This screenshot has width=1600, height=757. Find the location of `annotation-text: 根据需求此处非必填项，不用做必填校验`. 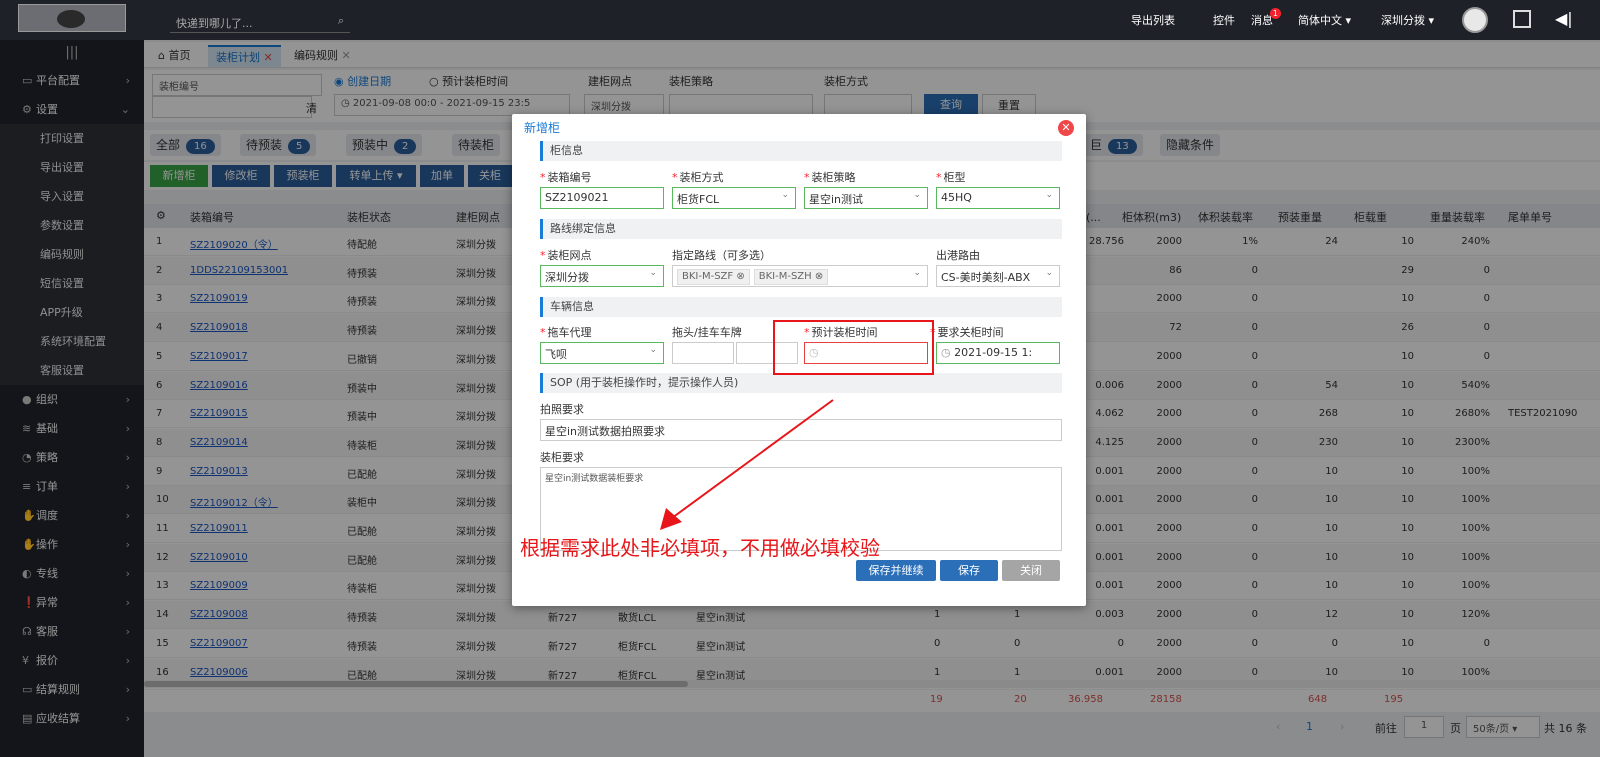

annotation-text: 根据需求此处非必填项，不用做必填校验 is located at coordinates (700, 548).